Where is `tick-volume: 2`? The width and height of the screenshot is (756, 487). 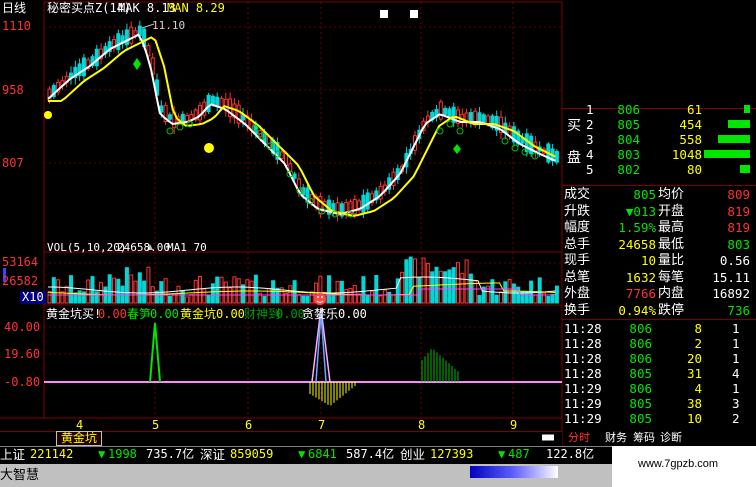 tick-volume: 2 is located at coordinates (698, 343).